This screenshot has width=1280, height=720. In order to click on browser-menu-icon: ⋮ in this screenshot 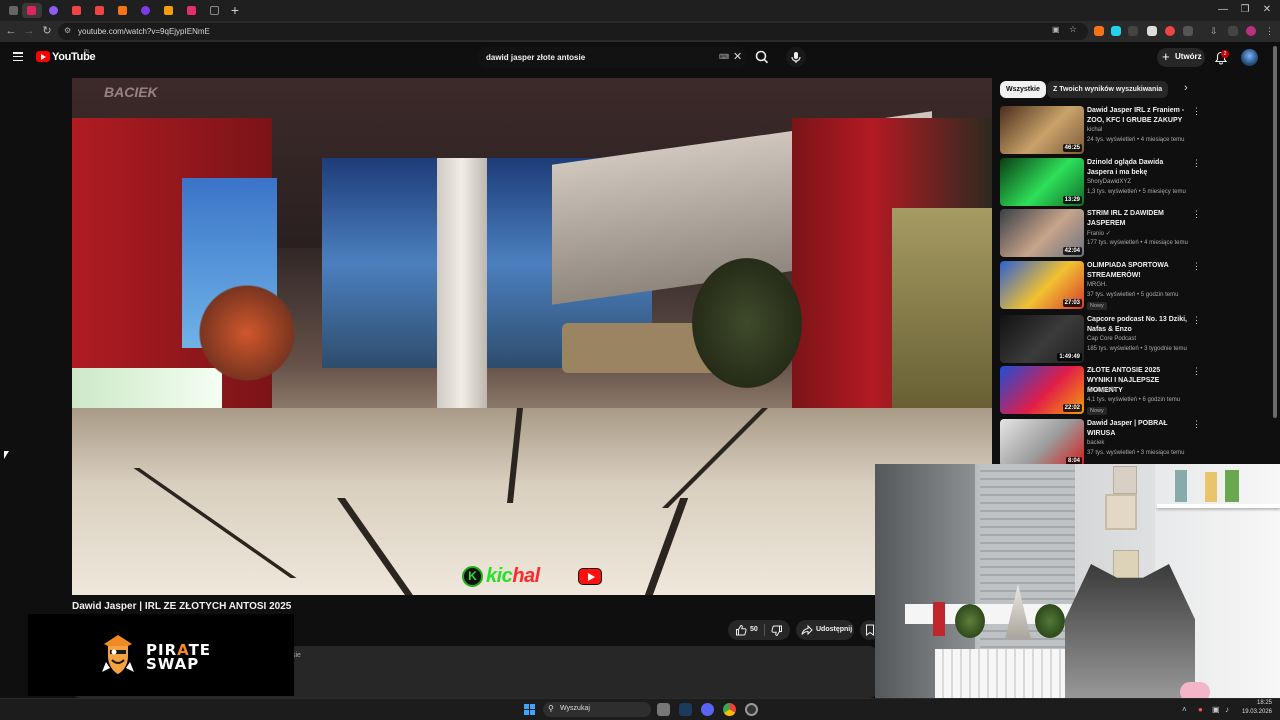, I will do `click(1270, 31)`.